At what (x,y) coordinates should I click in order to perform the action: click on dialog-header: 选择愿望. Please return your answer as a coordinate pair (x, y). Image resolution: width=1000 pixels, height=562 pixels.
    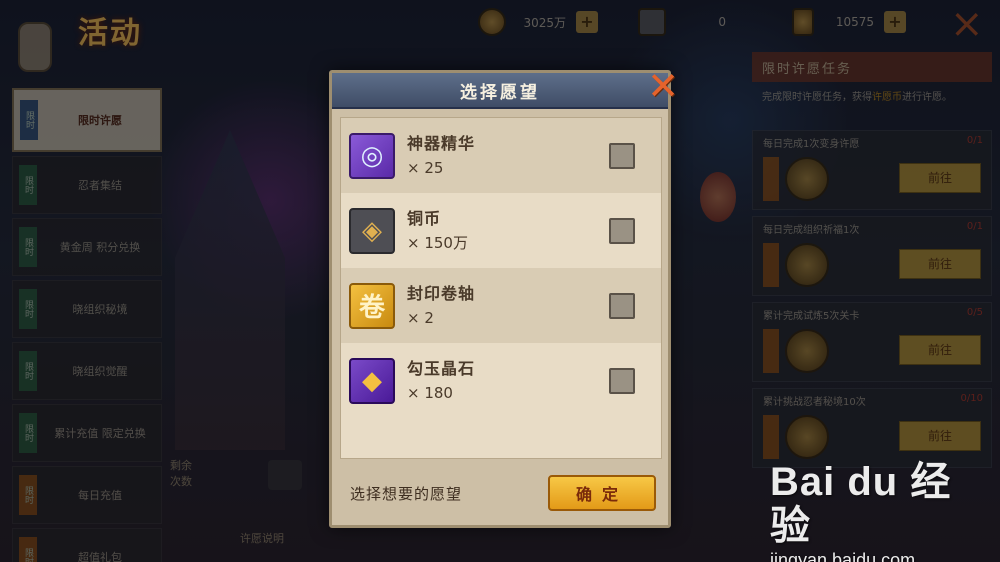
    Looking at the image, I should click on (500, 91).